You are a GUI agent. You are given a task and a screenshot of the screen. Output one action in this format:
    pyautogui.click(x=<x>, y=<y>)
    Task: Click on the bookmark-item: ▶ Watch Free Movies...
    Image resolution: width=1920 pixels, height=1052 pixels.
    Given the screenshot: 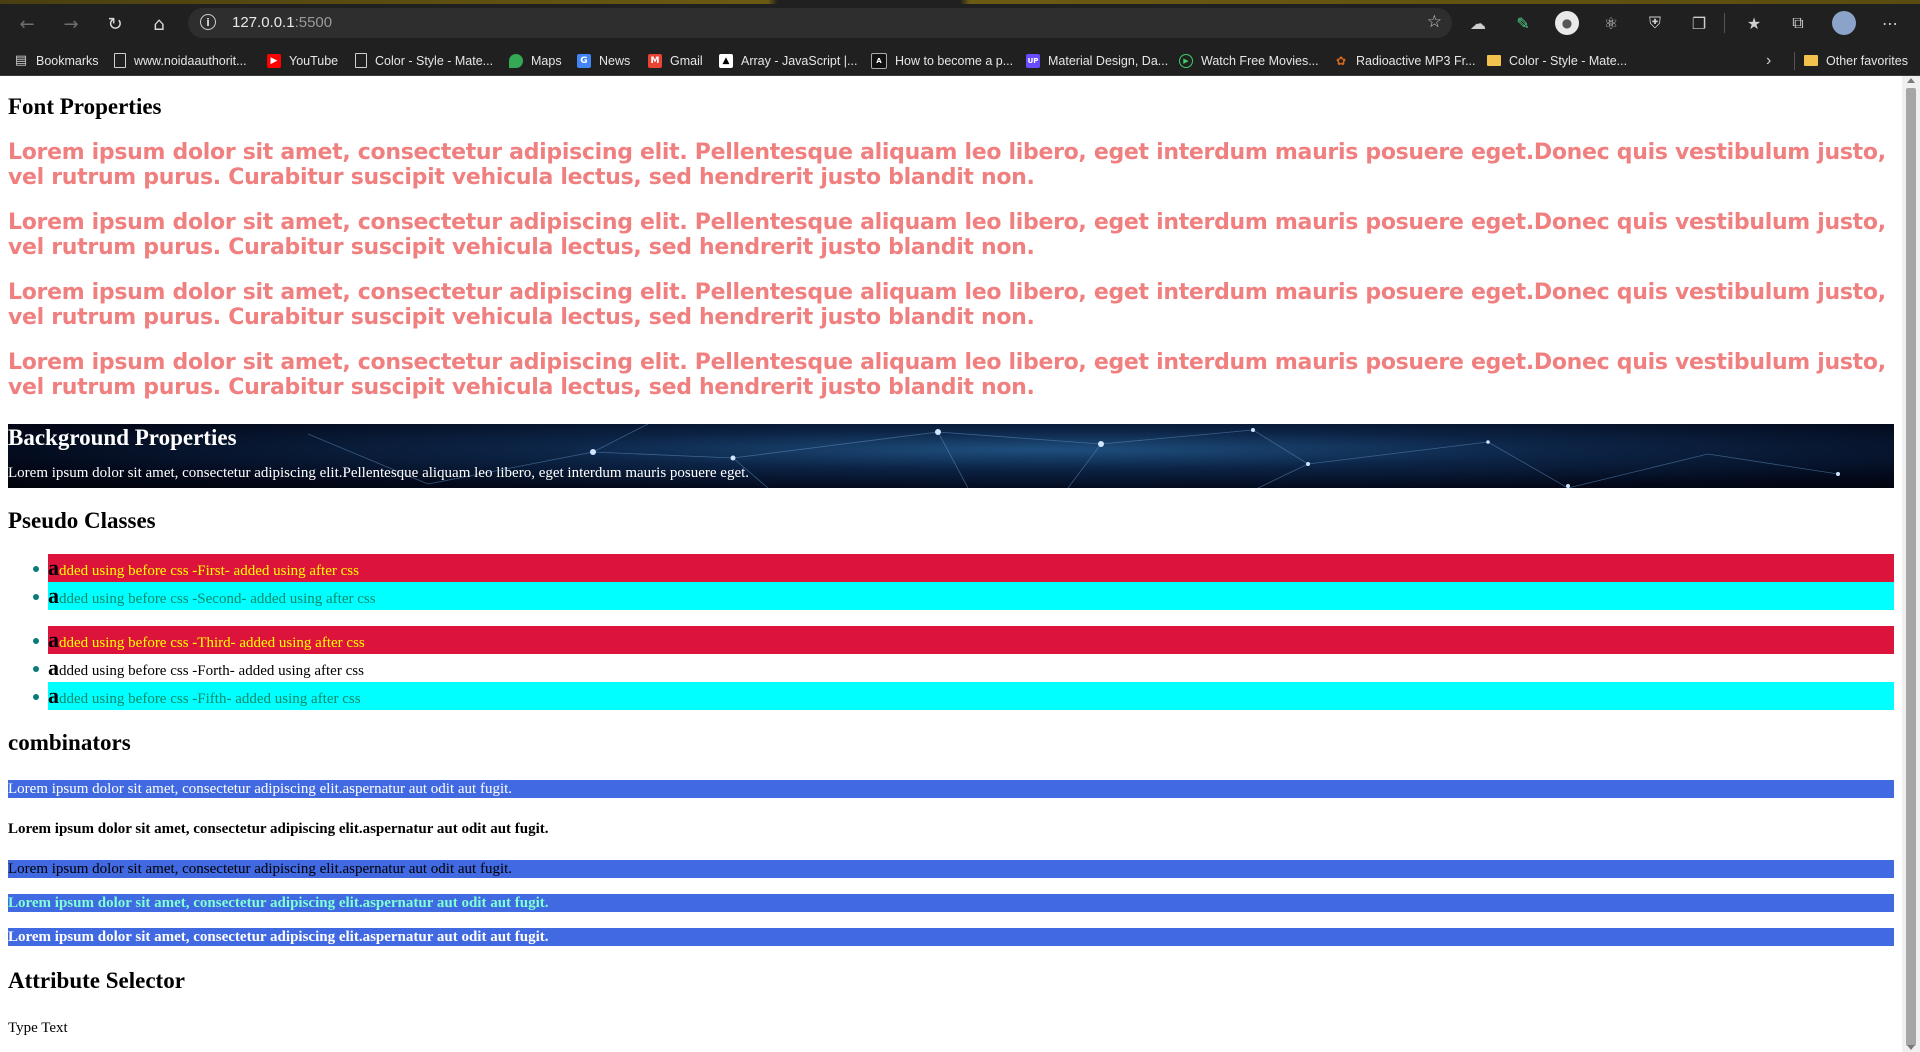 What is the action you would take?
    pyautogui.click(x=1249, y=60)
    